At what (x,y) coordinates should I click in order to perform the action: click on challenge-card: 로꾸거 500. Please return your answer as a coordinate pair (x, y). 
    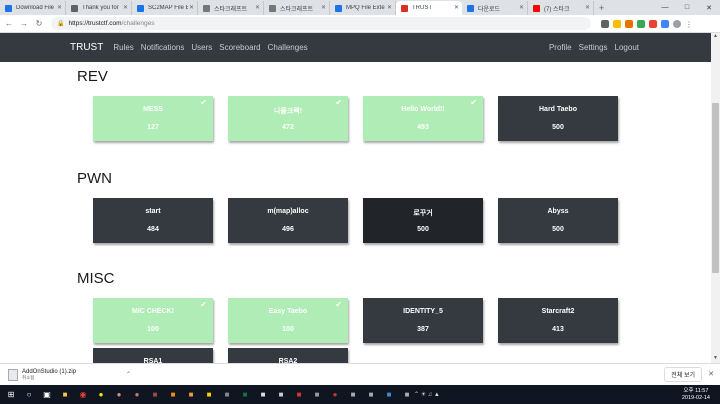
    Looking at the image, I should click on (423, 220).